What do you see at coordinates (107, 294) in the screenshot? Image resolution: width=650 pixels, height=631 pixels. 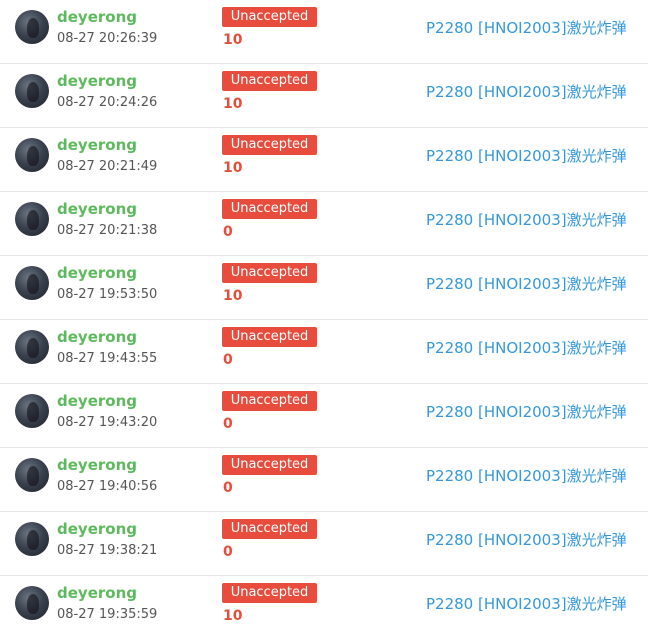 I see `submit-time: 08-27 19:53:50` at bounding box center [107, 294].